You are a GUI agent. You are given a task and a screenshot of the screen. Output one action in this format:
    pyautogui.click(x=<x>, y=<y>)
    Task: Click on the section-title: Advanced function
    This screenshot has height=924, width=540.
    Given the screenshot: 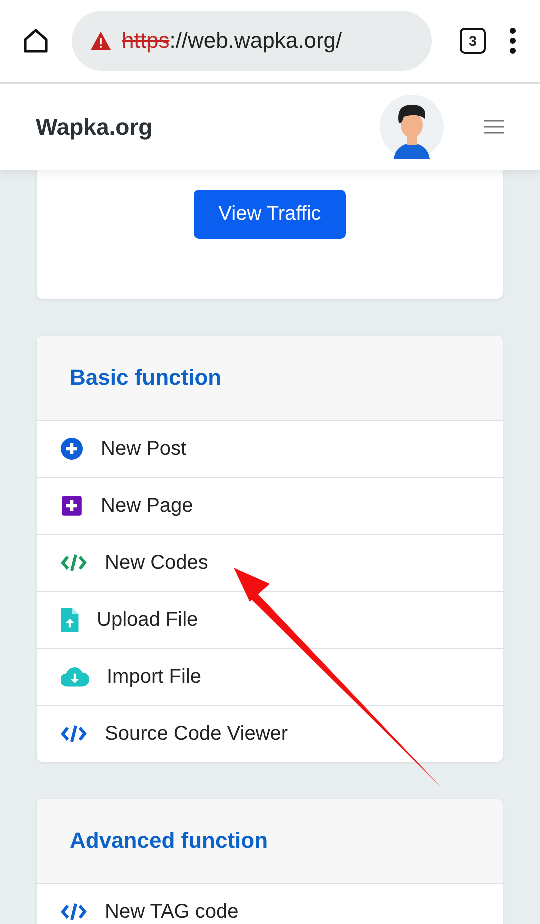 What is the action you would take?
    pyautogui.click(x=270, y=841)
    